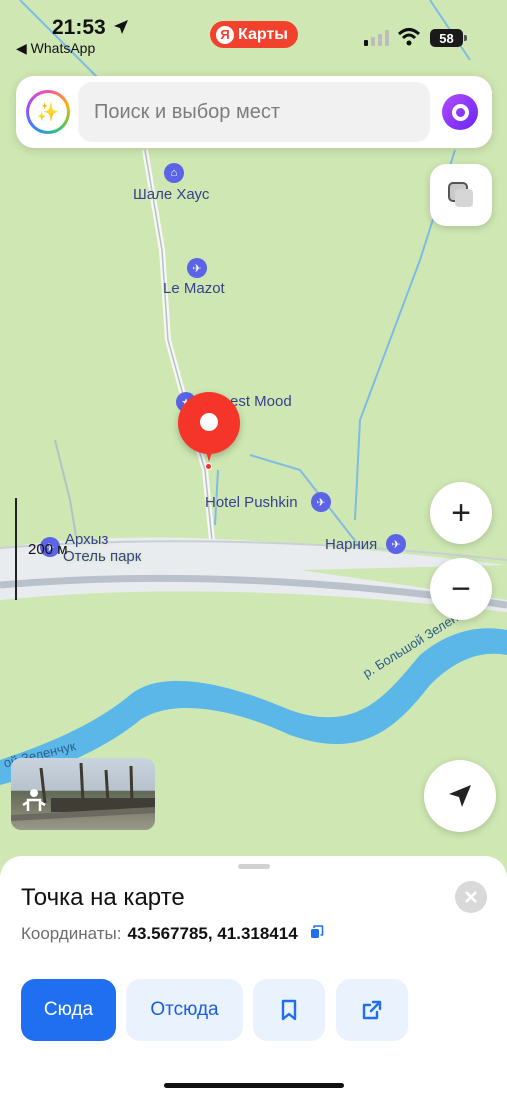  I want to click on copy-icon, so click(317, 934).